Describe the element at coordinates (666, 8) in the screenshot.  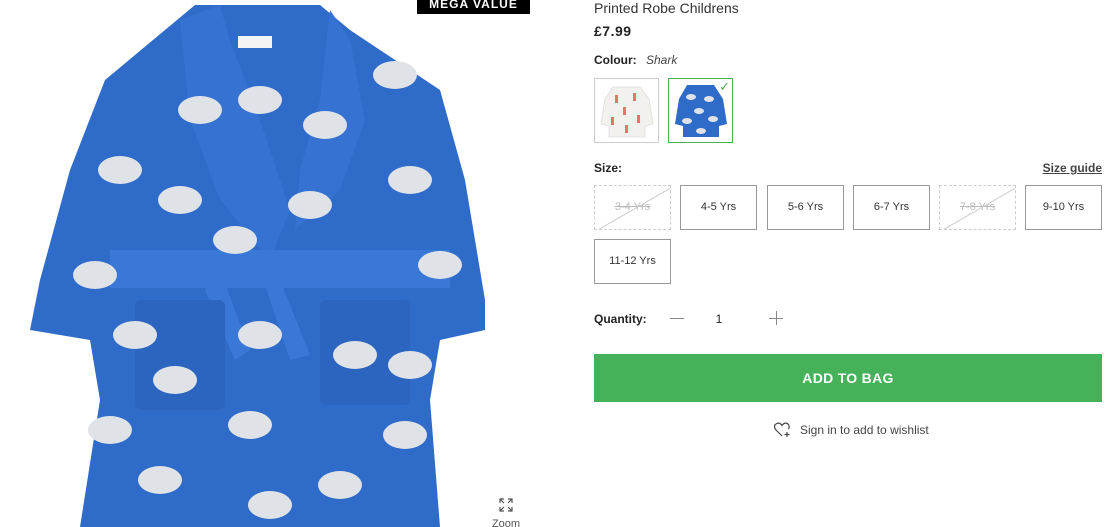
I see `product-title: Printed Robe Childrens` at that location.